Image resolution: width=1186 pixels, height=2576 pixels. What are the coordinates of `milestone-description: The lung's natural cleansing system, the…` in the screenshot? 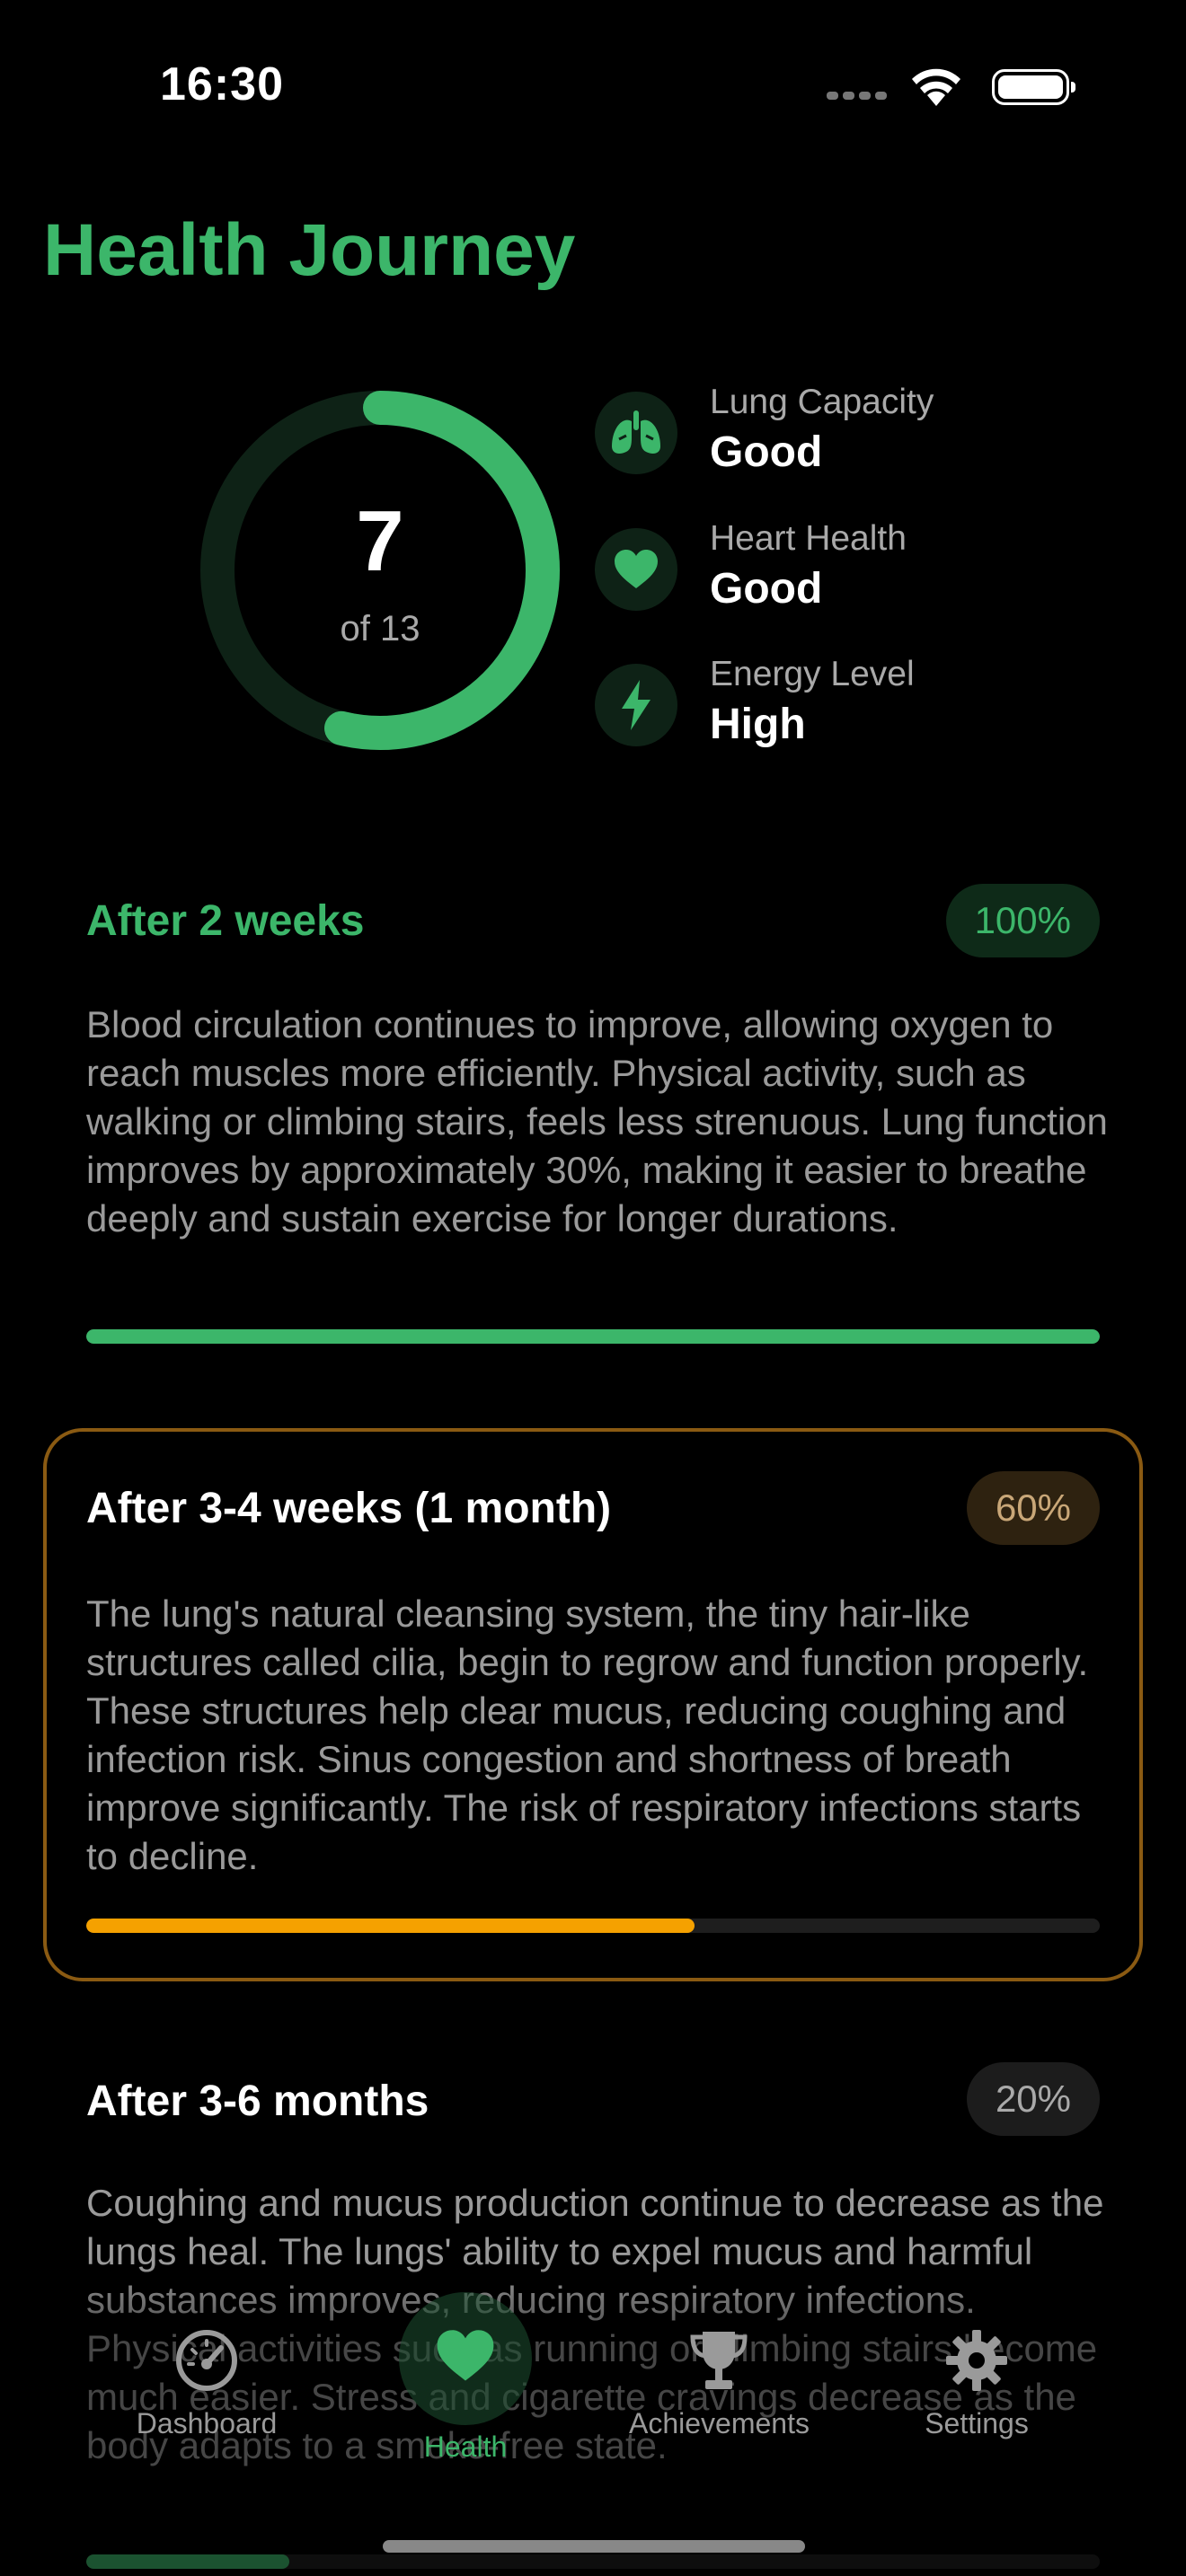 It's located at (587, 1734).